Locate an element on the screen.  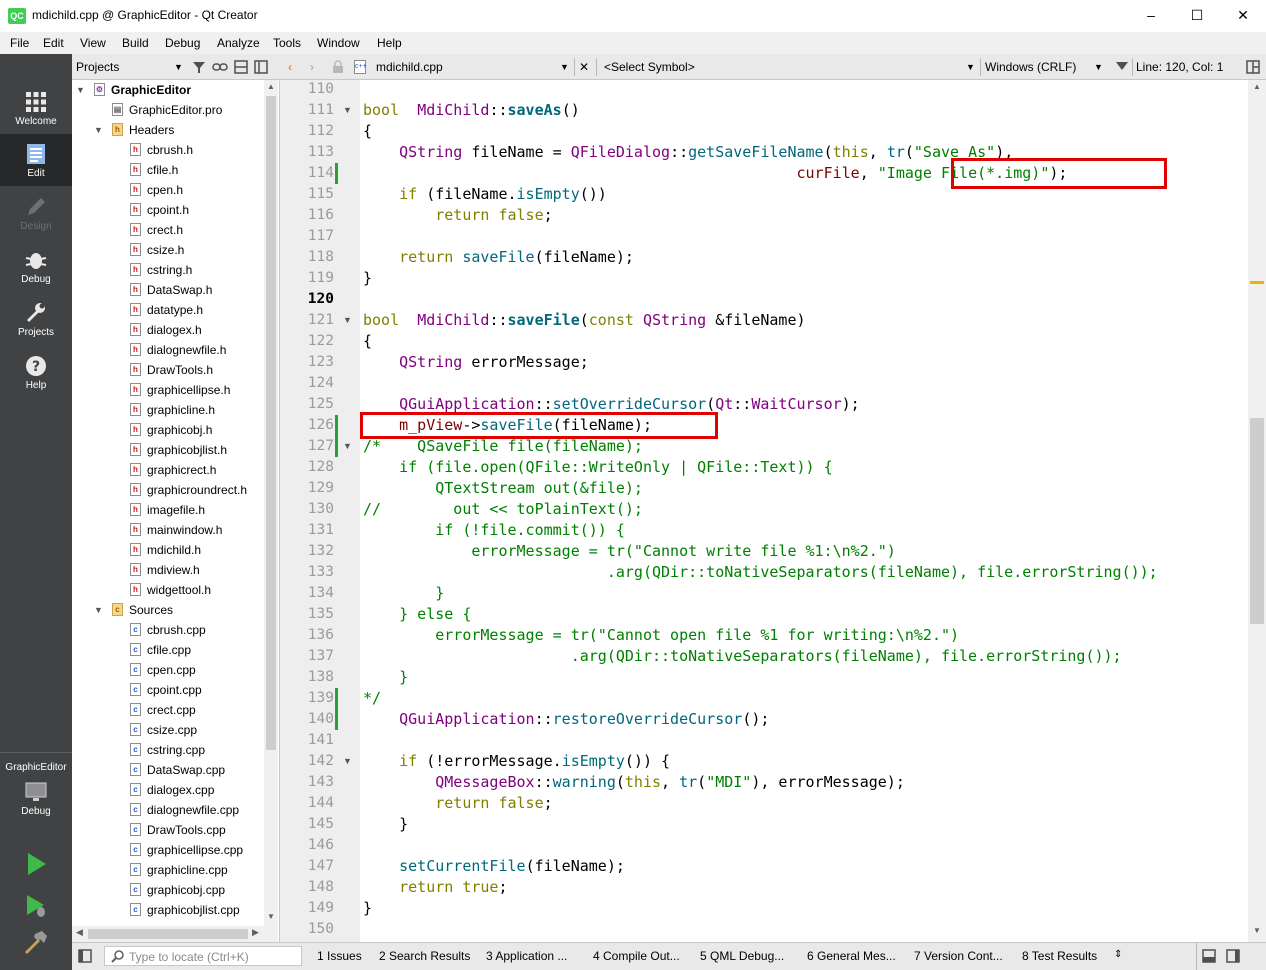
mode-edit: Edit is located at coordinates (36, 160).